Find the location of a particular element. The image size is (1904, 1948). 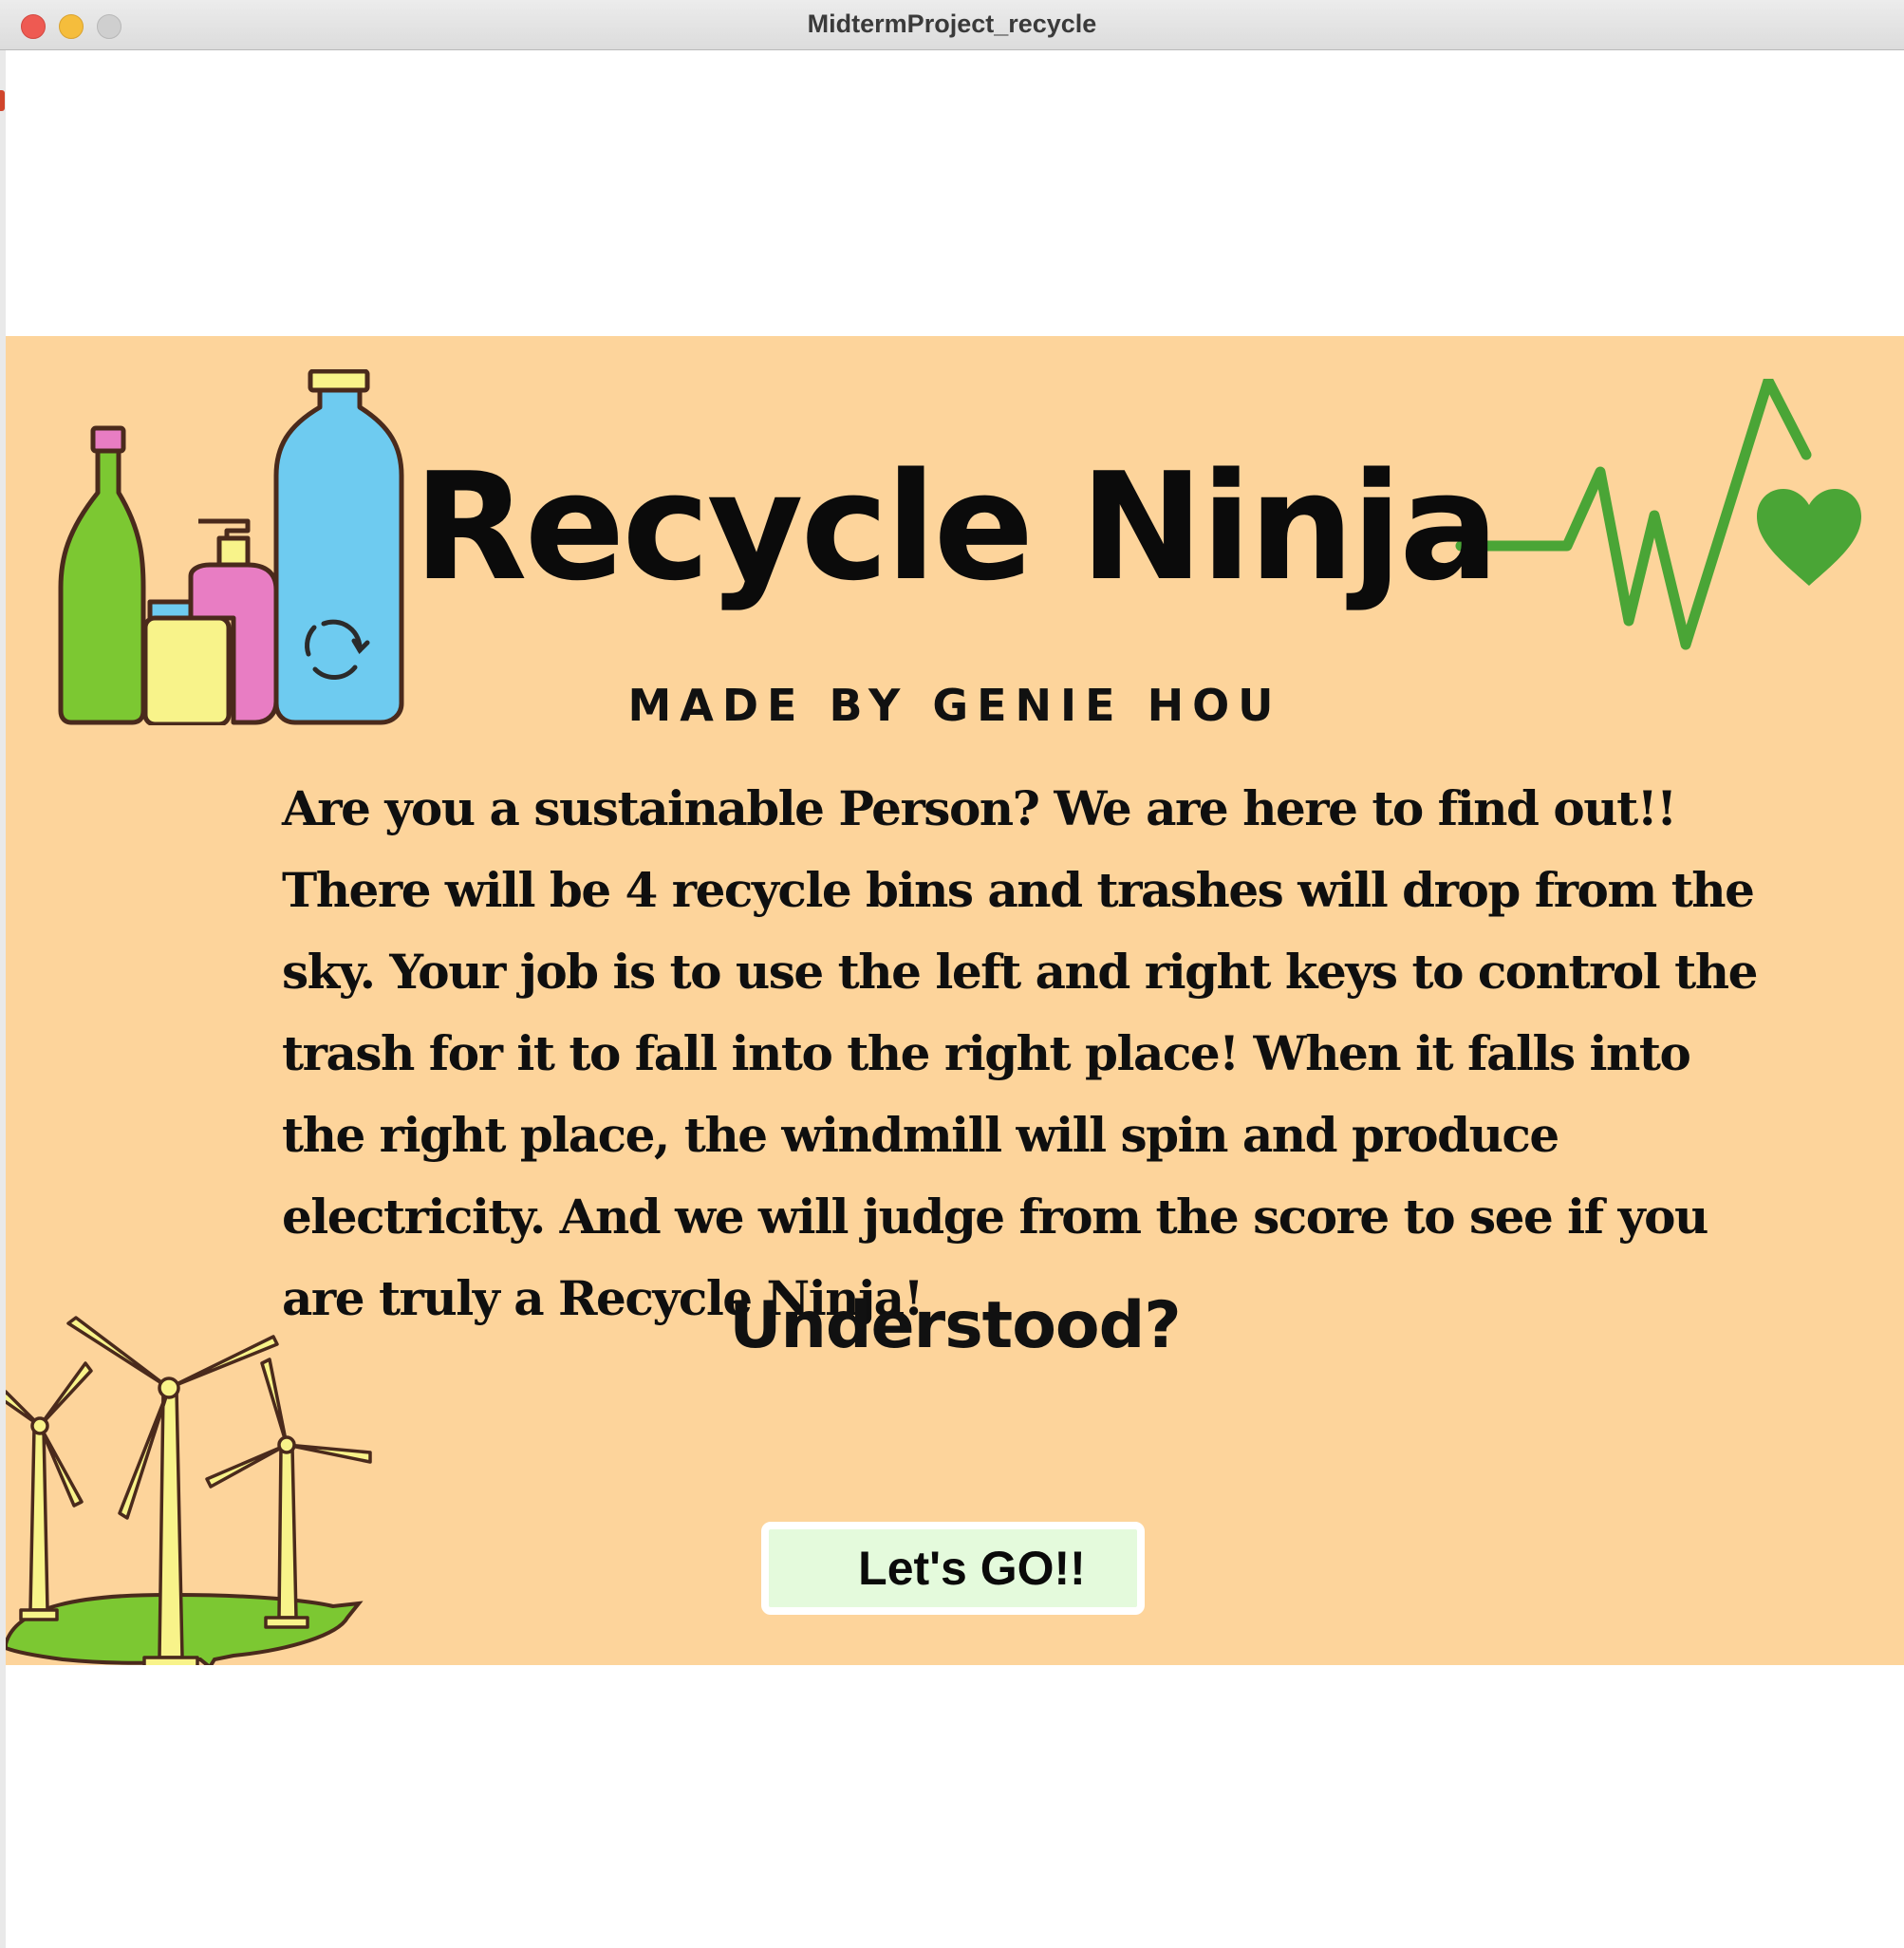

window-titlebar: MidtermProject_recycle is located at coordinates (952, 25).